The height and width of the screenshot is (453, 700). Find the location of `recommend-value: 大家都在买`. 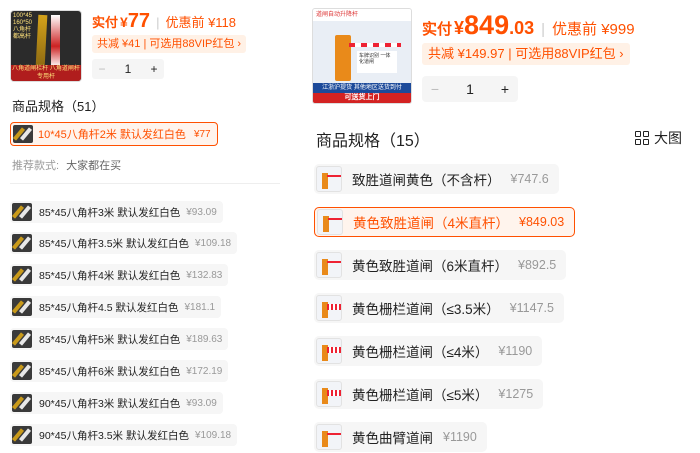

recommend-value: 大家都在买 is located at coordinates (94, 166).